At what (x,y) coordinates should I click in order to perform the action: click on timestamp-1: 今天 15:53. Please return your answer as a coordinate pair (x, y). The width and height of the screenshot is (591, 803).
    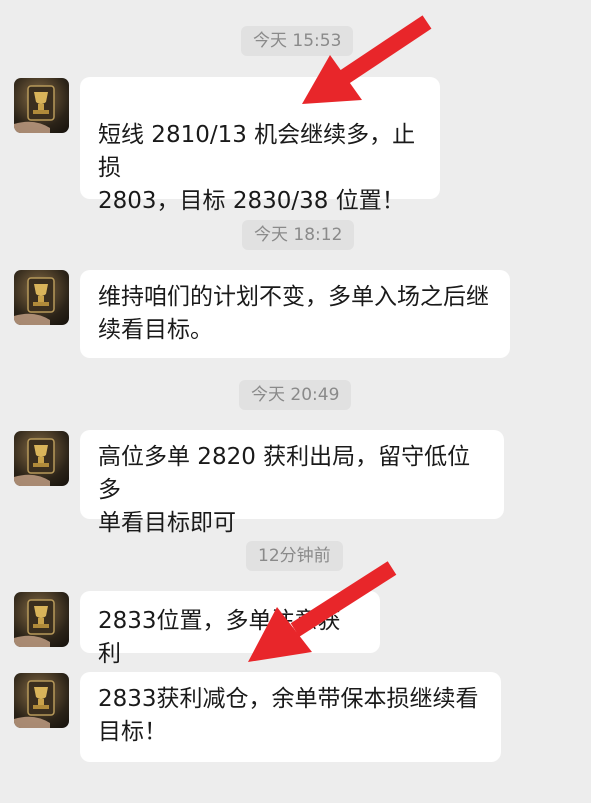
    Looking at the image, I should click on (297, 41).